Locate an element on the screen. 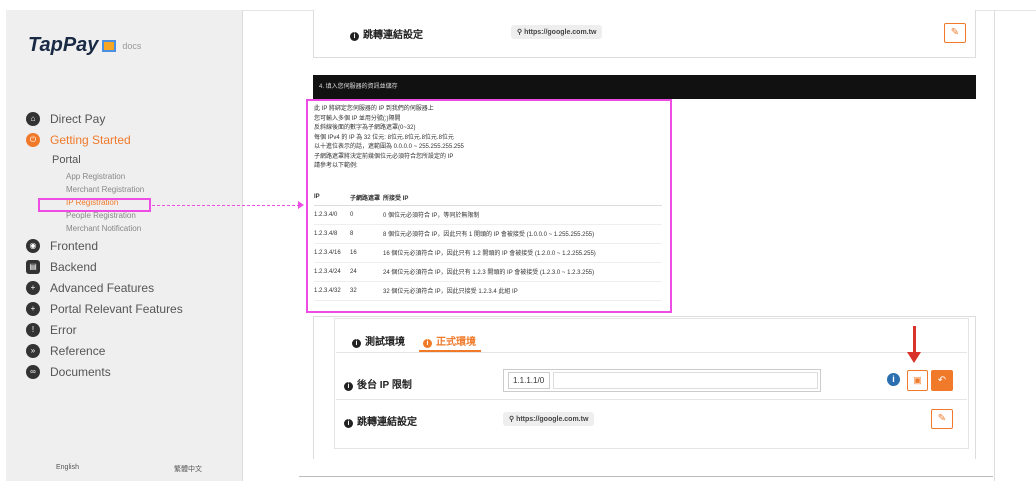 The width and height of the screenshot is (1036, 491). sidebar-item-backend: ▤ Backend is located at coordinates (131, 266).